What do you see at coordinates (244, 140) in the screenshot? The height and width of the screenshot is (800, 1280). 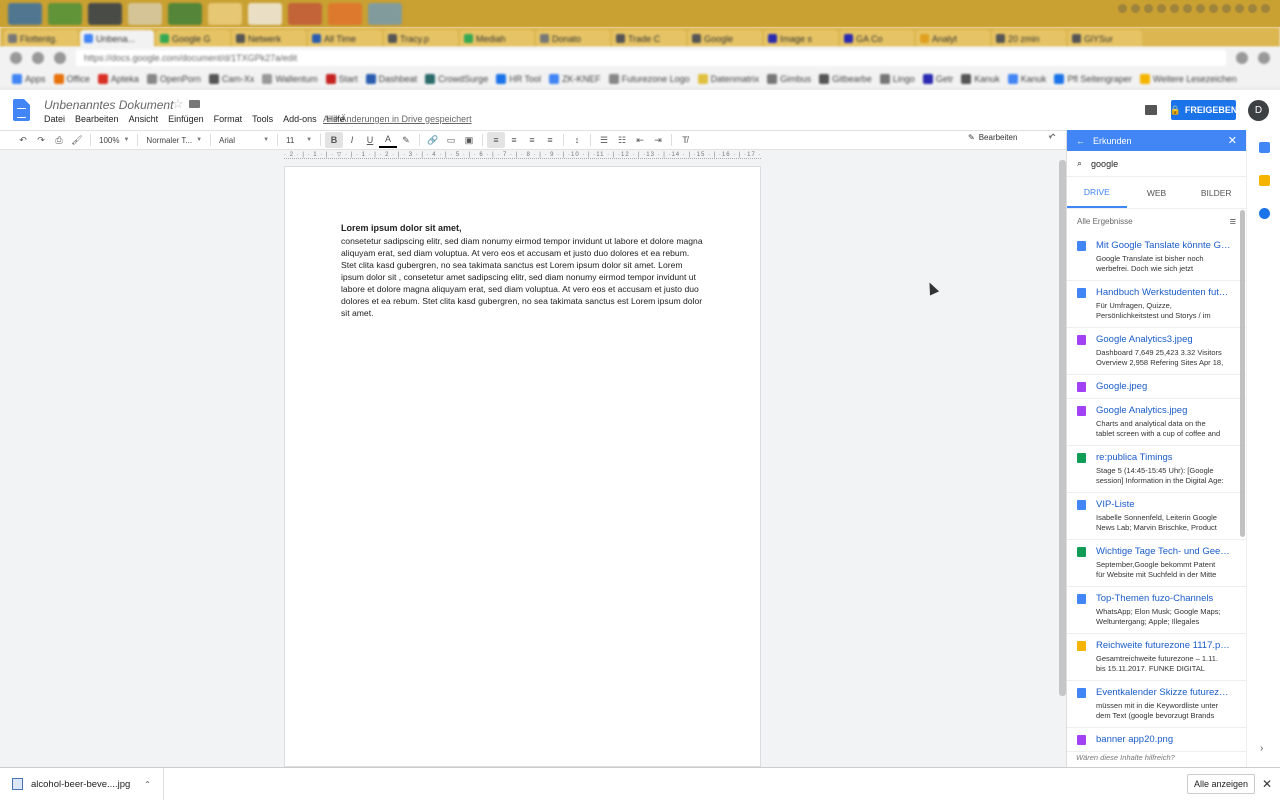 I see `font-select: Arial ▼` at bounding box center [244, 140].